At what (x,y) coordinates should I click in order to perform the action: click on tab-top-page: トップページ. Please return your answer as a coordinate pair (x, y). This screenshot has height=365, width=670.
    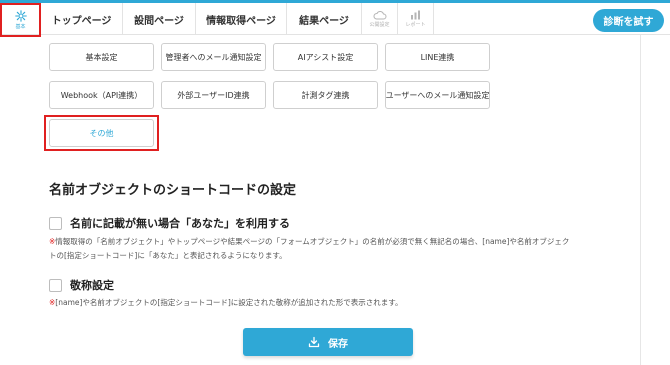
    Looking at the image, I should click on (82, 19).